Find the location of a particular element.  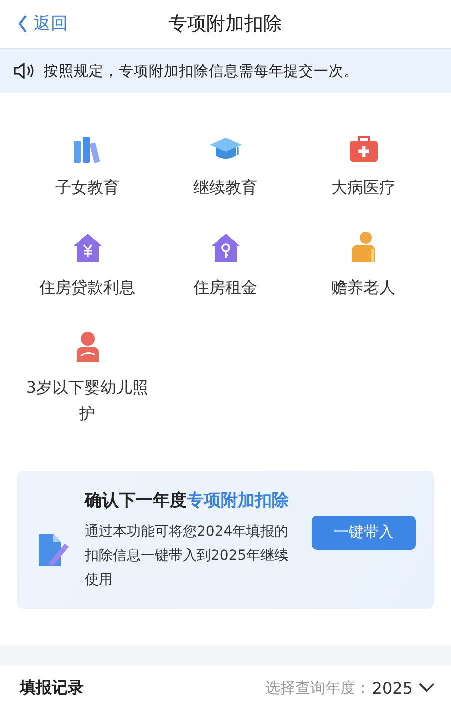

house-key-icon is located at coordinates (225, 247).